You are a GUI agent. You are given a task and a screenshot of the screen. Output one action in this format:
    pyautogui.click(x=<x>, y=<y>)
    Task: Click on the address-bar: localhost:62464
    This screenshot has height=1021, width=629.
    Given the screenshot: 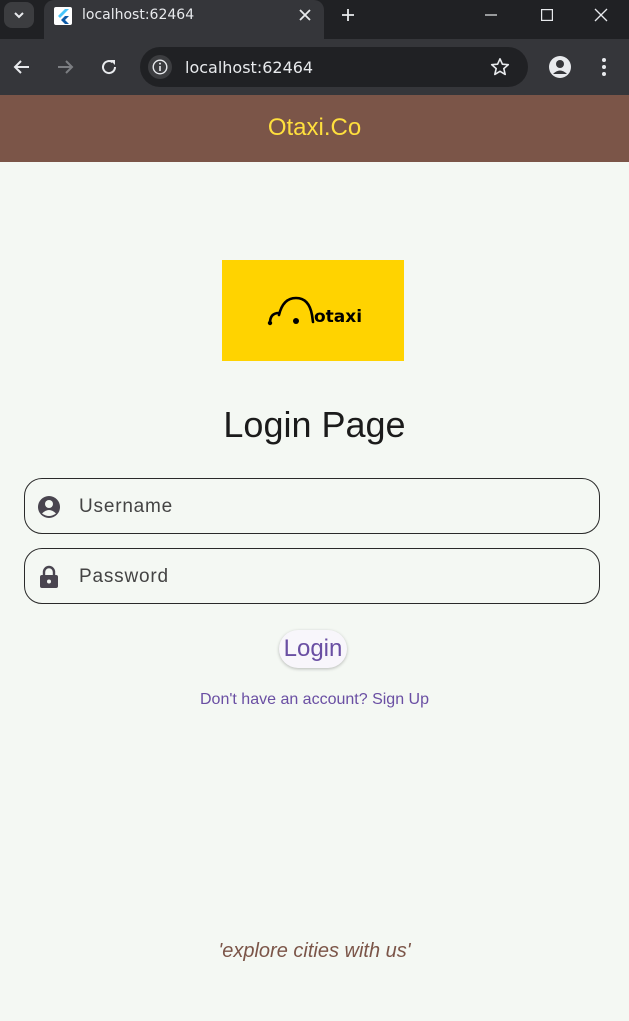 What is the action you would take?
    pyautogui.click(x=334, y=67)
    